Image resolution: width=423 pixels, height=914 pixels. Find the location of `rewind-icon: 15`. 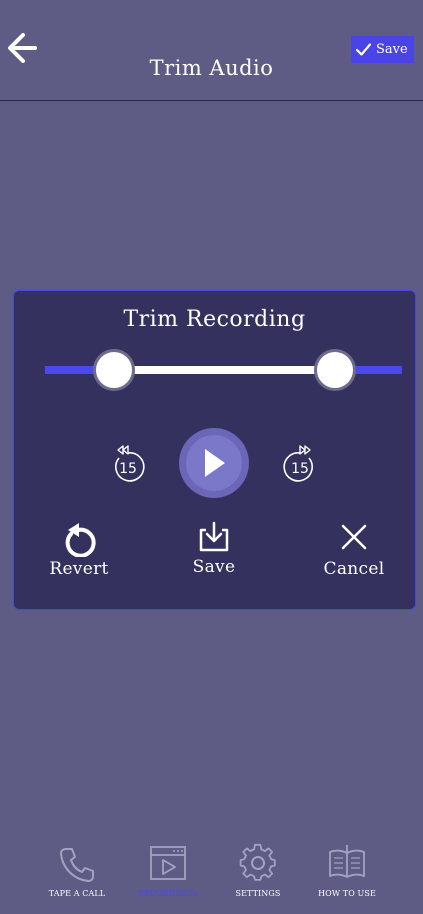

rewind-icon: 15 is located at coordinates (130, 463).